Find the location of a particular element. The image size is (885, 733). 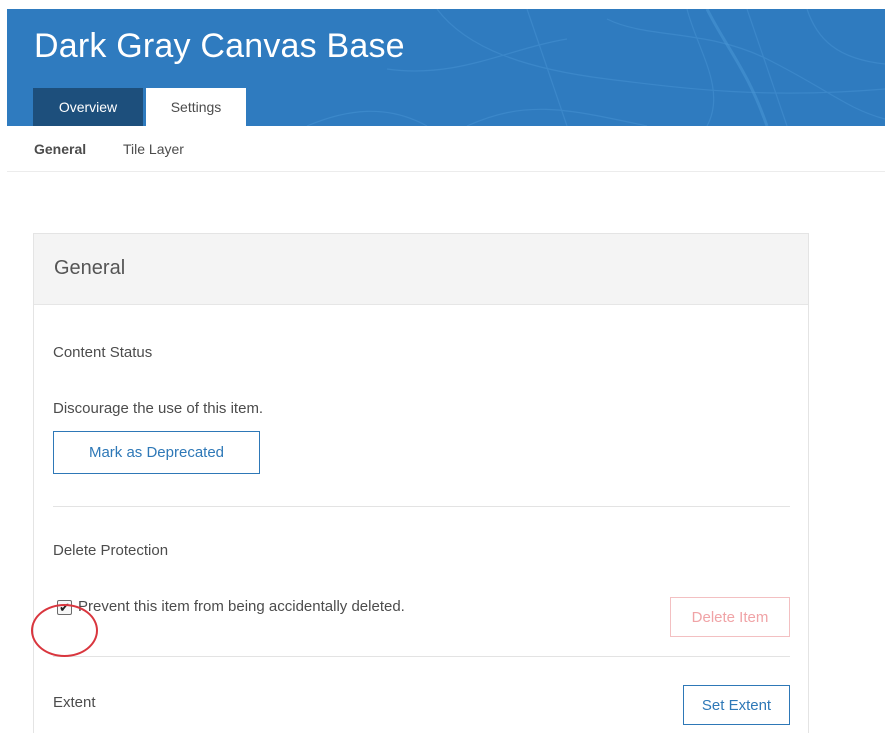

tab-overview: Overview is located at coordinates (88, 107).